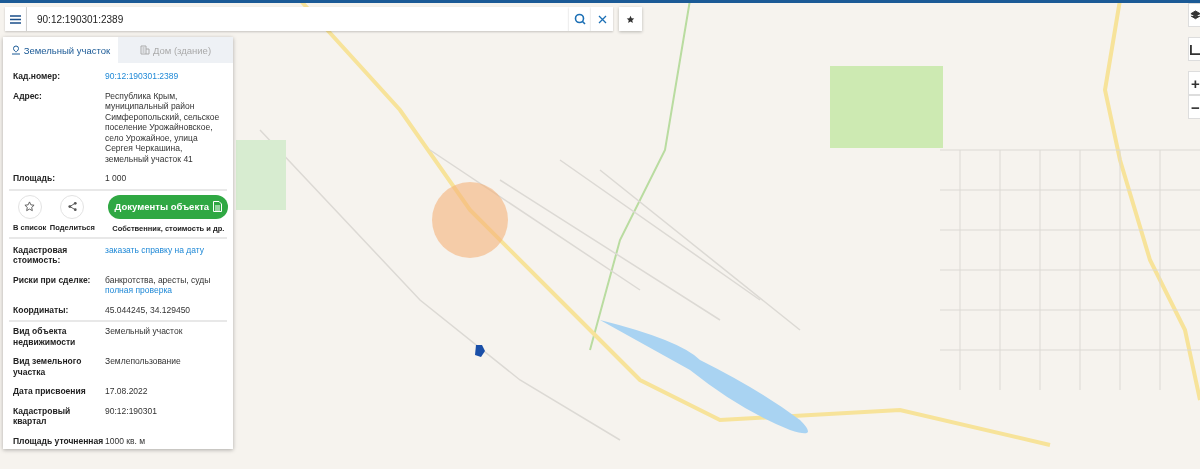 The height and width of the screenshot is (469, 1200). I want to click on field-label: Дата присвоения, so click(50, 391).